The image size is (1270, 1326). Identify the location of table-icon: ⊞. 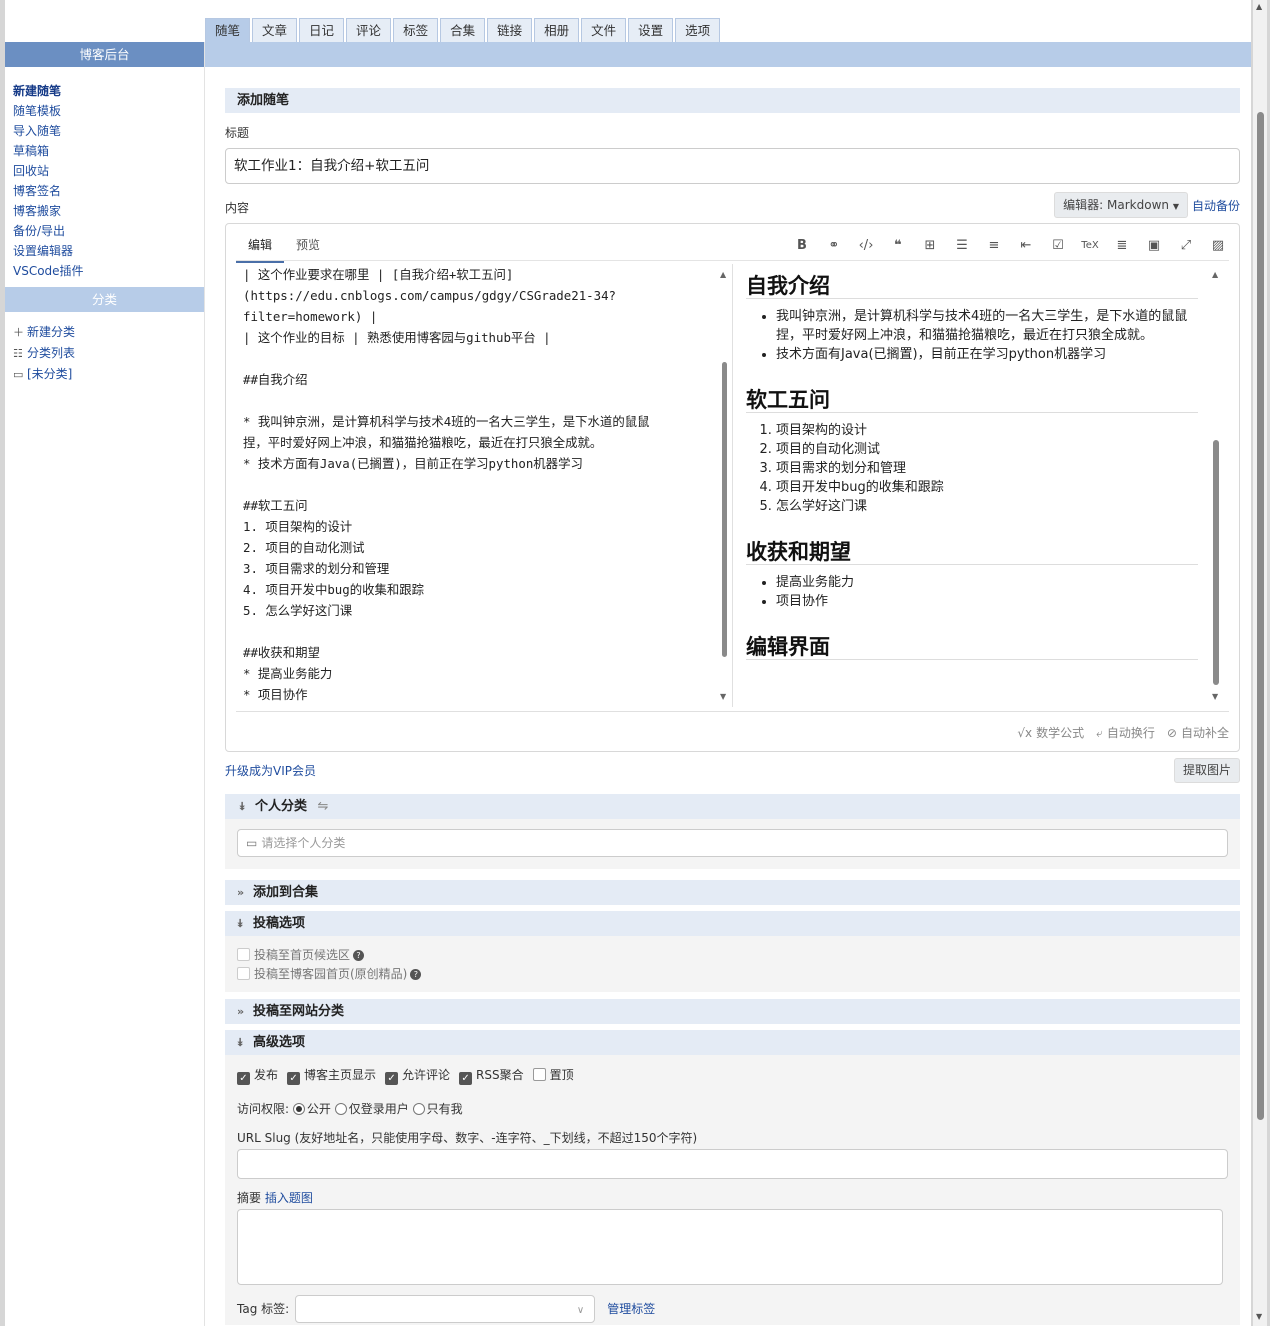
(930, 246).